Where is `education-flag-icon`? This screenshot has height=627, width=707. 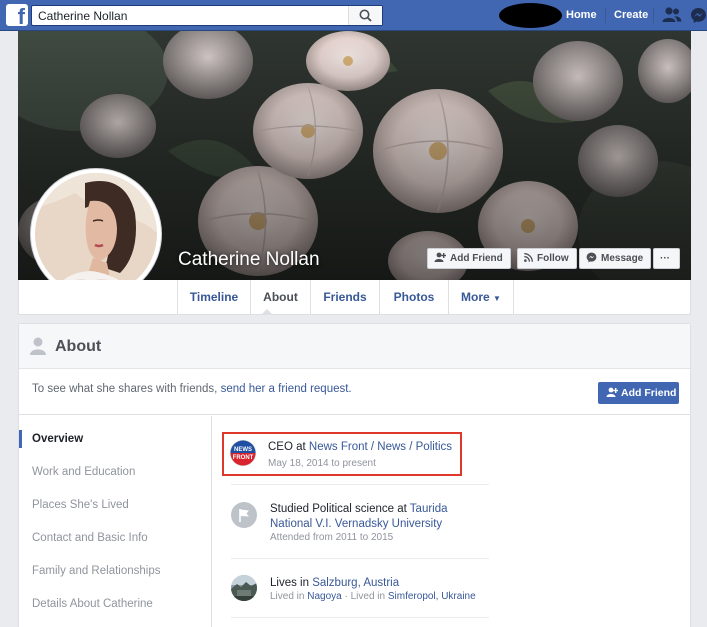
education-flag-icon is located at coordinates (244, 515).